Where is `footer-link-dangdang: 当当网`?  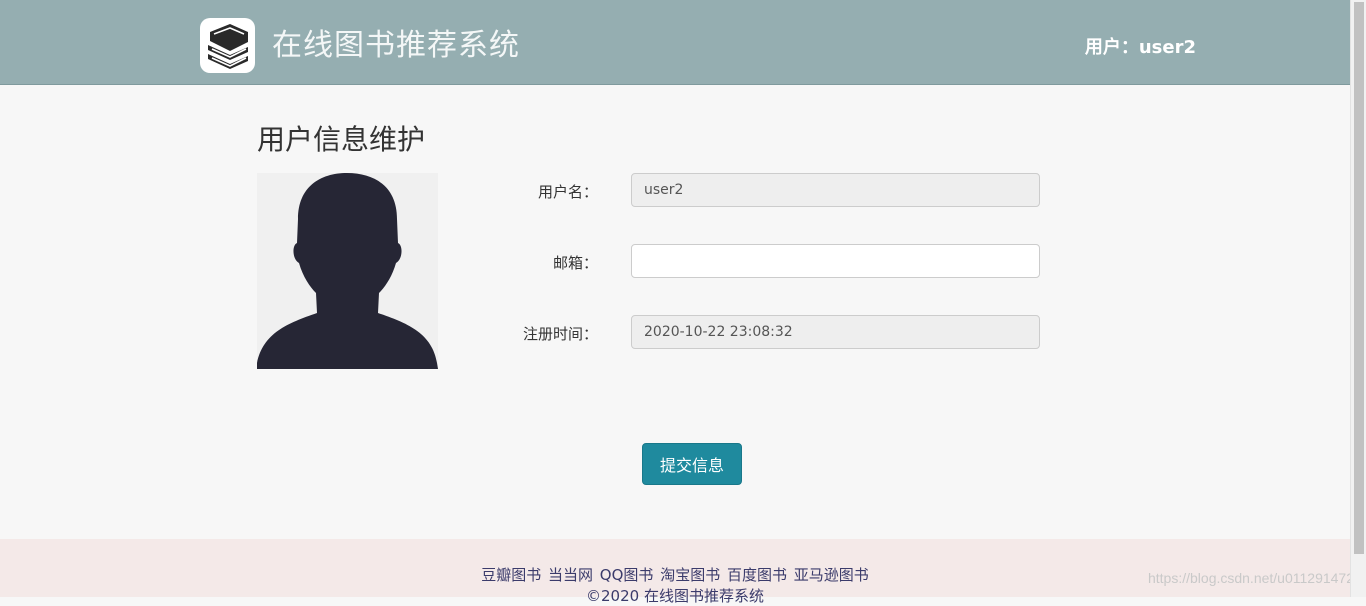
footer-link-dangdang: 当当网 is located at coordinates (570, 575).